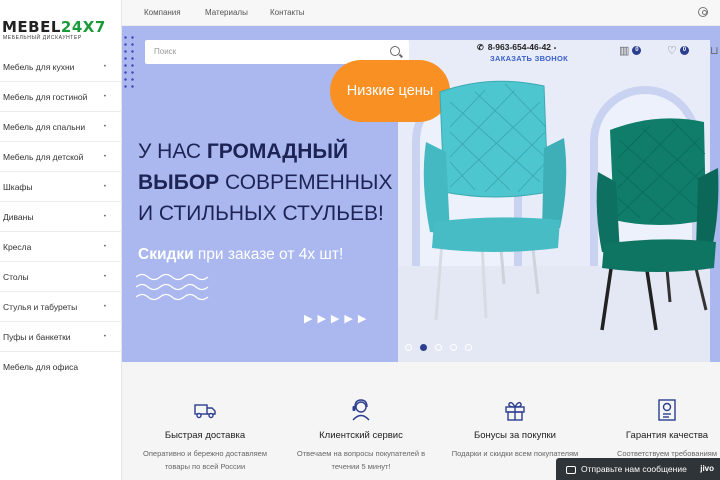  Describe the element at coordinates (54, 27) in the screenshot. I see `logo-text: MEBEL24X7` at that location.